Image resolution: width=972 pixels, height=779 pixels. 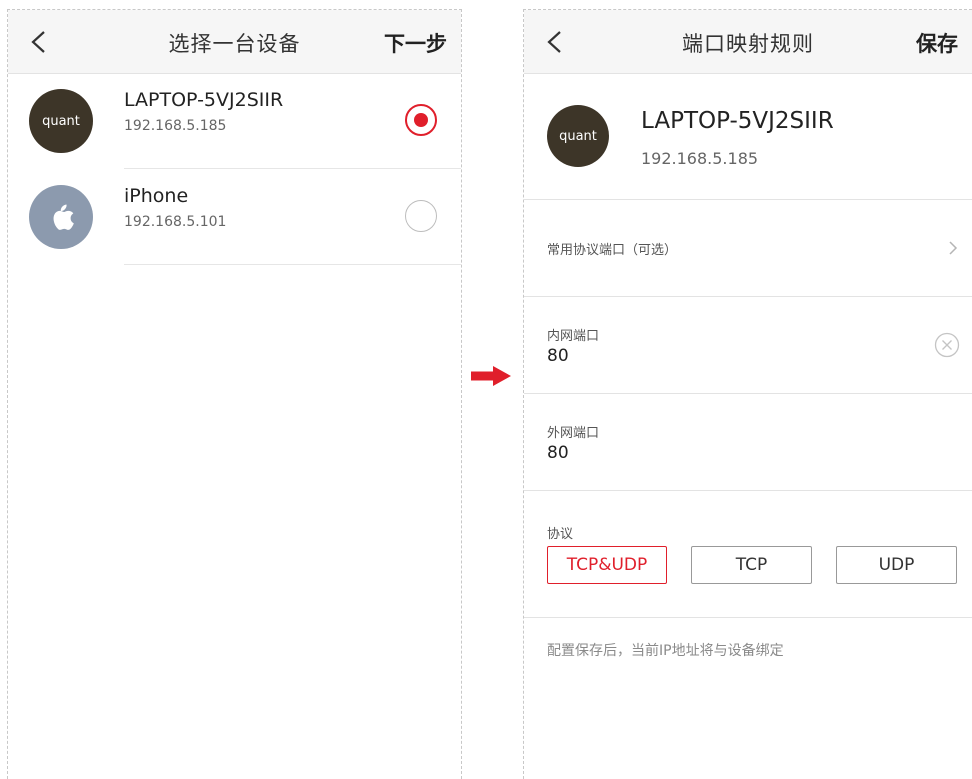 I want to click on save-button: 保存, so click(x=937, y=43).